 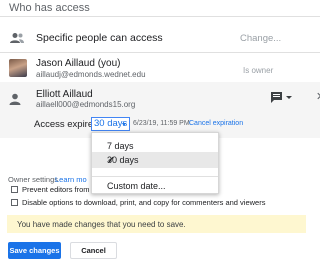 What do you see at coordinates (120, 146) in the screenshot?
I see `option-label: 7 days` at bounding box center [120, 146].